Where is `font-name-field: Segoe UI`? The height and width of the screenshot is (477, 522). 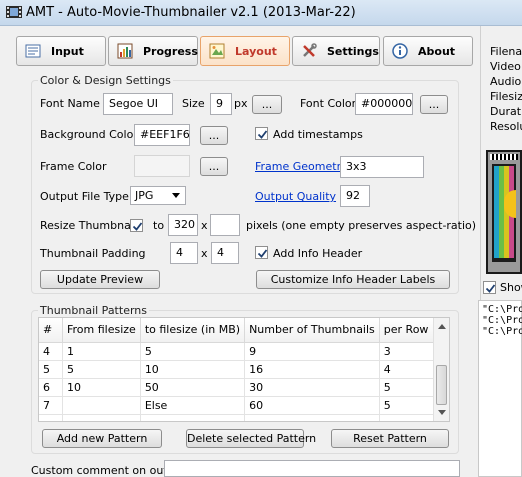
font-name-field: Segoe UI is located at coordinates (138, 104).